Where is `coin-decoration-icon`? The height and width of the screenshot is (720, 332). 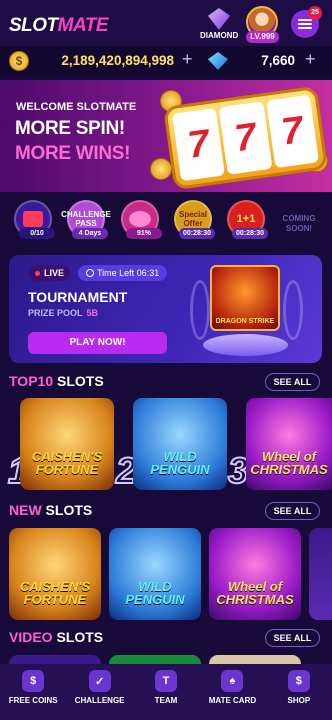 coin-decoration-icon is located at coordinates (161, 169).